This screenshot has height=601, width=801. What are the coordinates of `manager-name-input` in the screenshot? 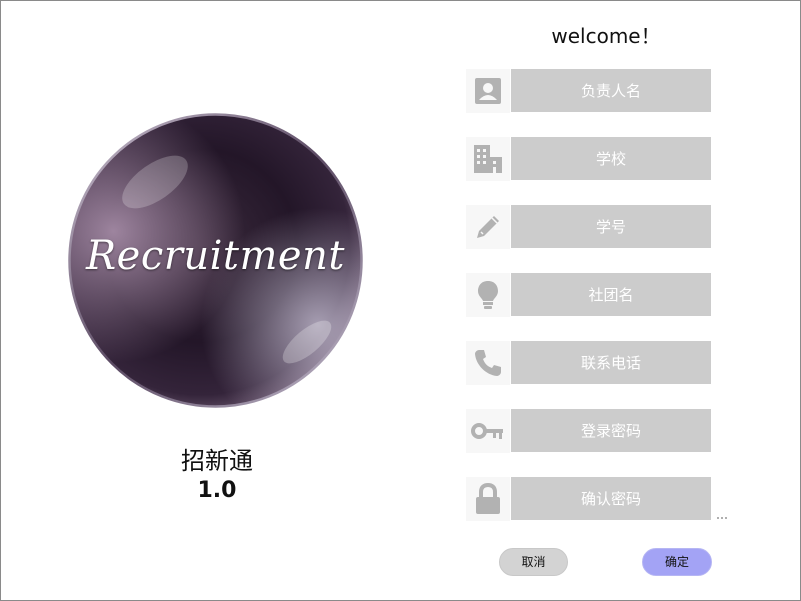 It's located at (611, 90).